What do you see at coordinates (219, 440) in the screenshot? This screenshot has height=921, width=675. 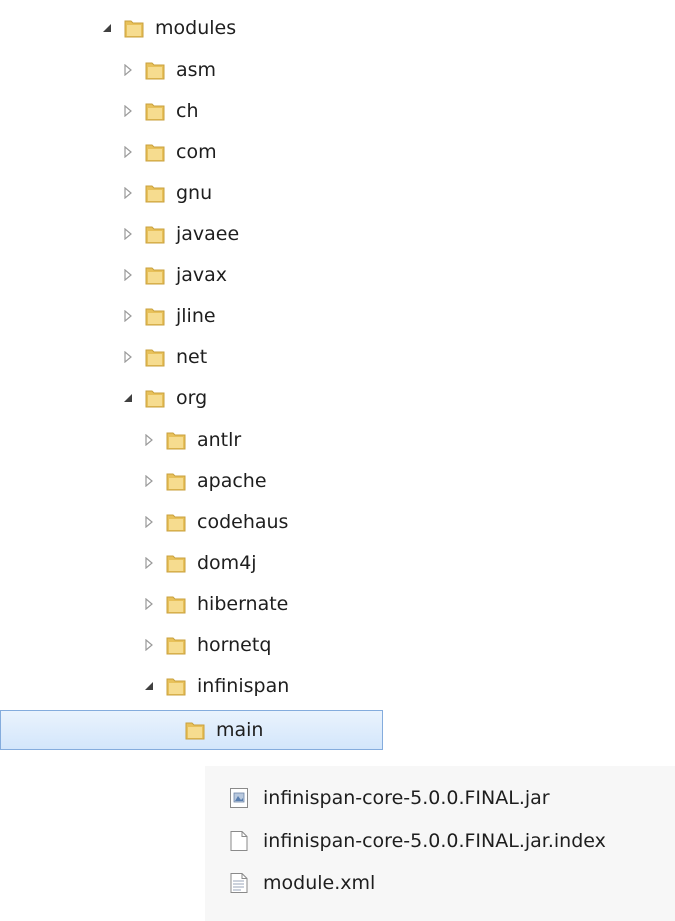 I see `tree-item-label: antlr` at bounding box center [219, 440].